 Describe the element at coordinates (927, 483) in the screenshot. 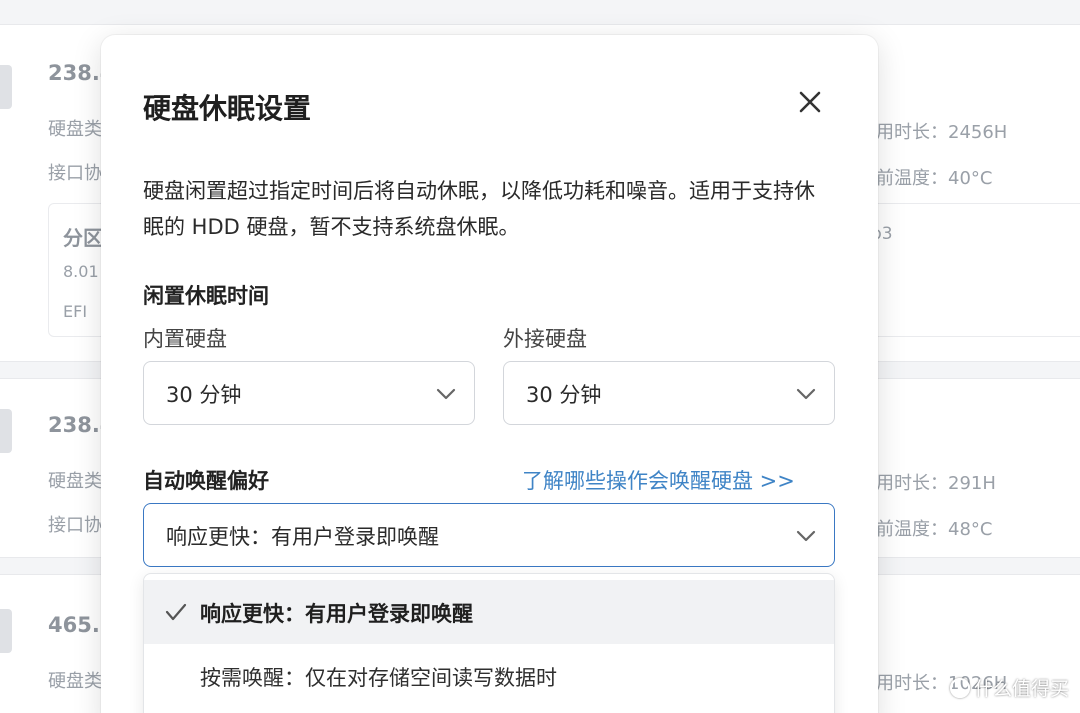

I see `disk-usage: 使用时长：291H` at that location.